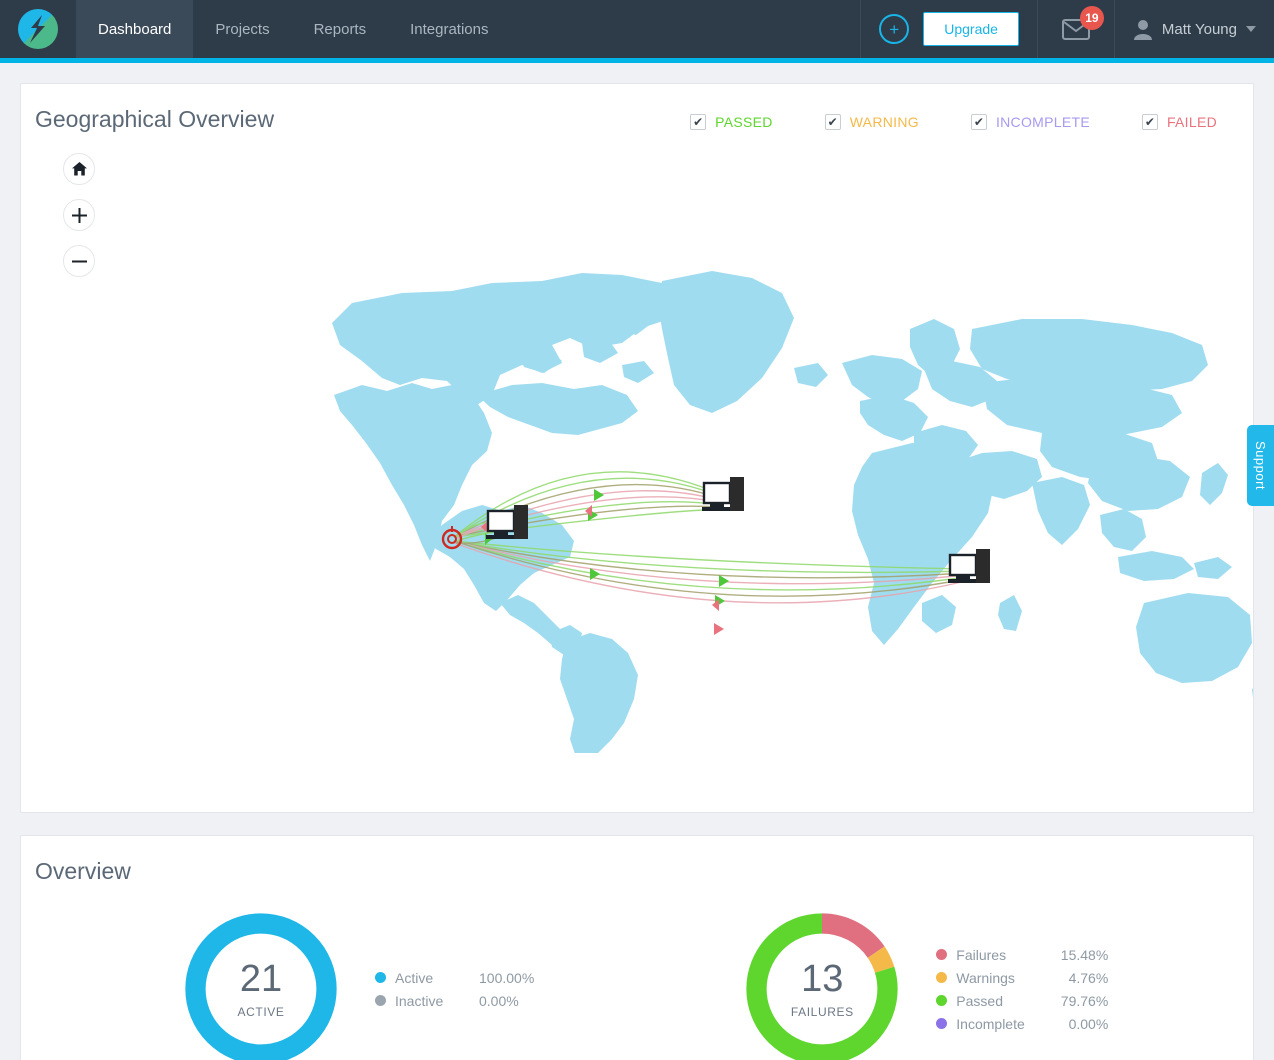  I want to click on active-donut-block: 21 ACTIVE Active 100.00% Inactive 0.00%, so click(358, 985).